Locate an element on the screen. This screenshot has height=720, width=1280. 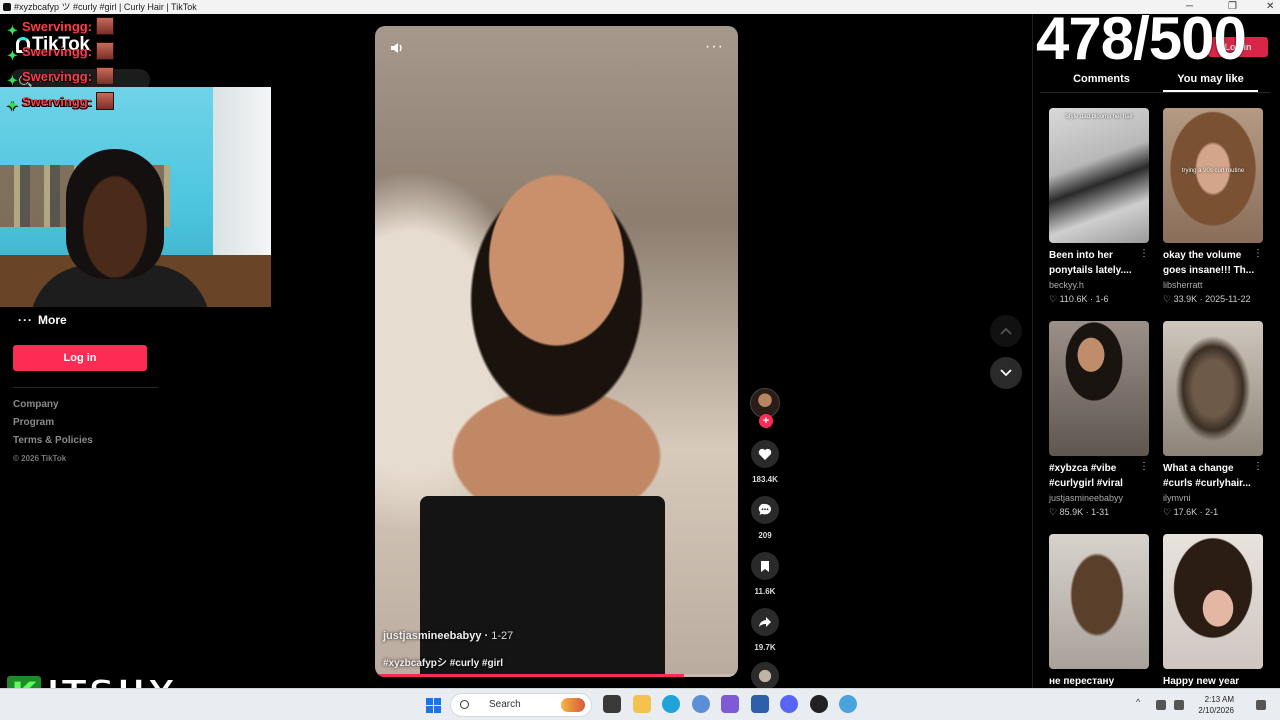
task-view-icon is located at coordinates (612, 704).